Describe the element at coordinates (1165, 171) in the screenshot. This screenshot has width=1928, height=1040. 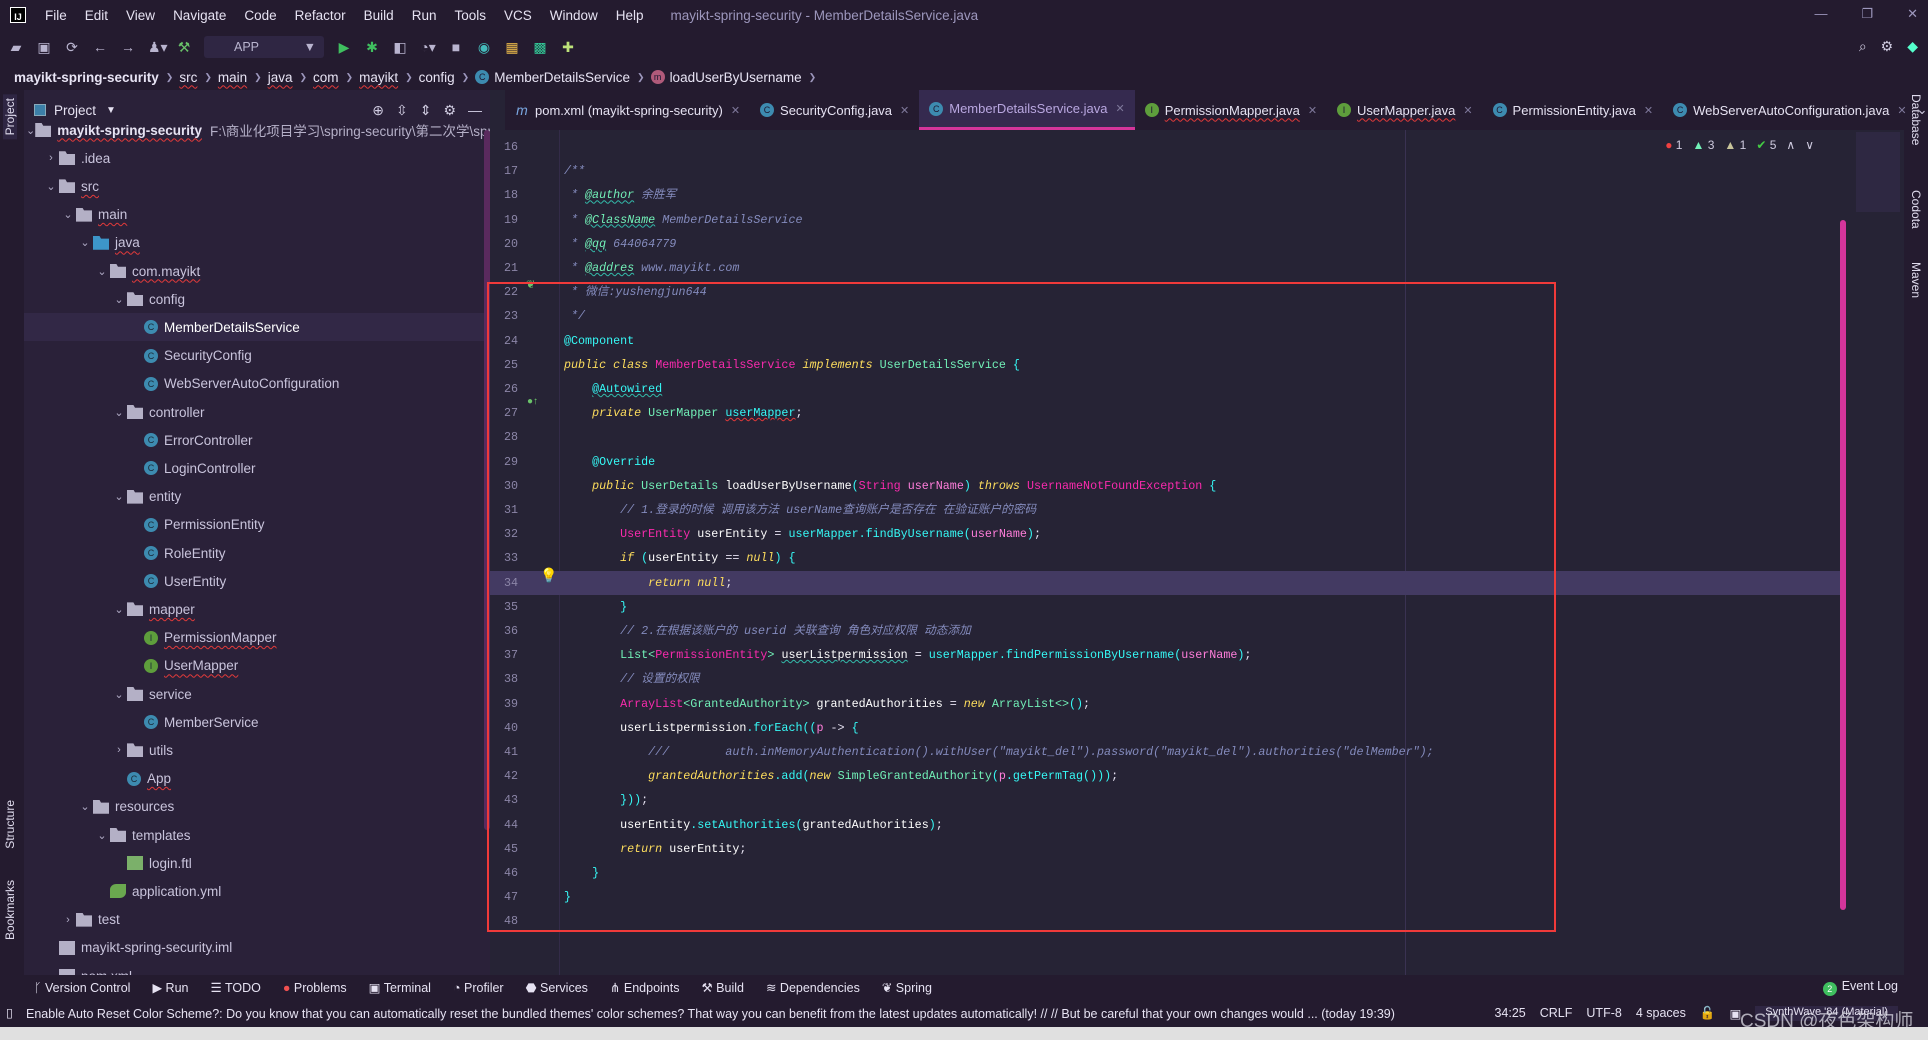
I see `code-line: 17 /**` at that location.